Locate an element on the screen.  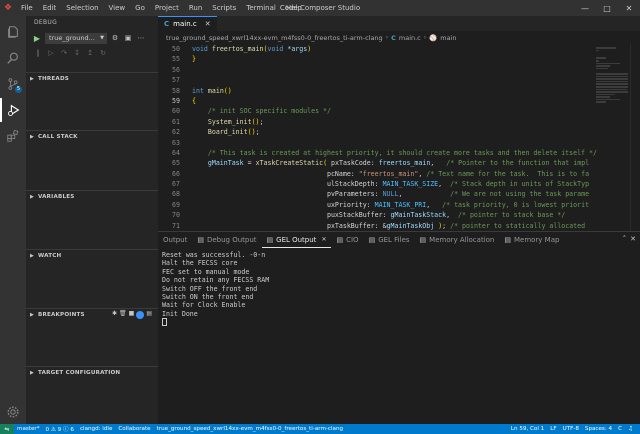
git-branch: master* is located at coordinates (28, 429).